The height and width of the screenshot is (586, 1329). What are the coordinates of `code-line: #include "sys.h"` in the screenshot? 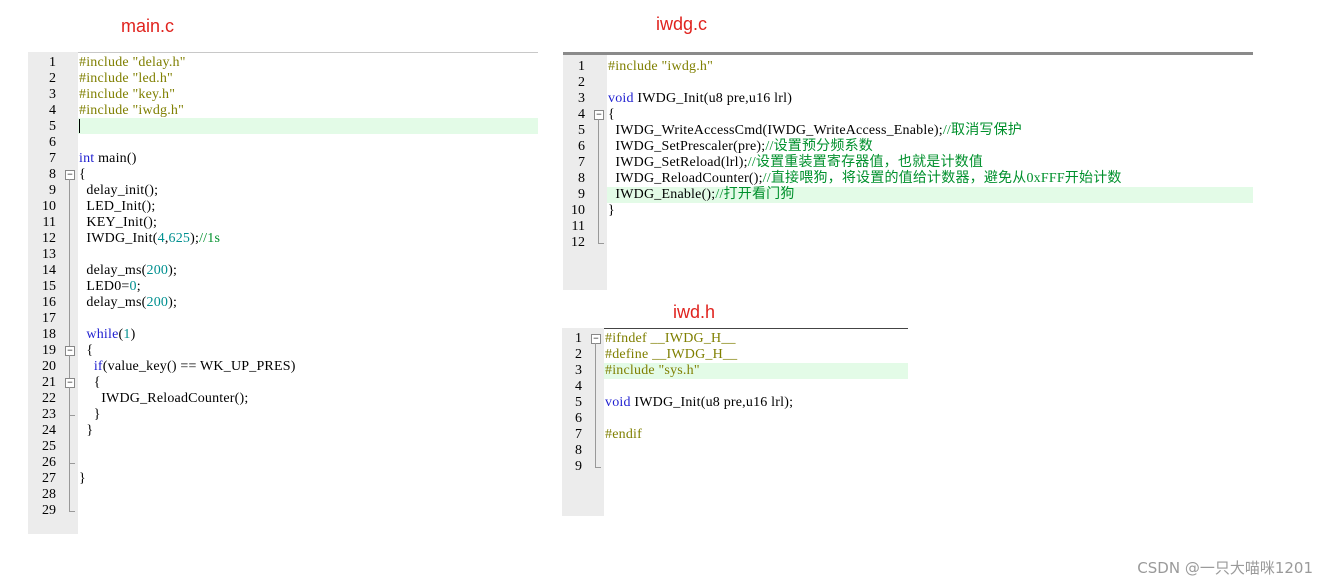 It's located at (652, 370).